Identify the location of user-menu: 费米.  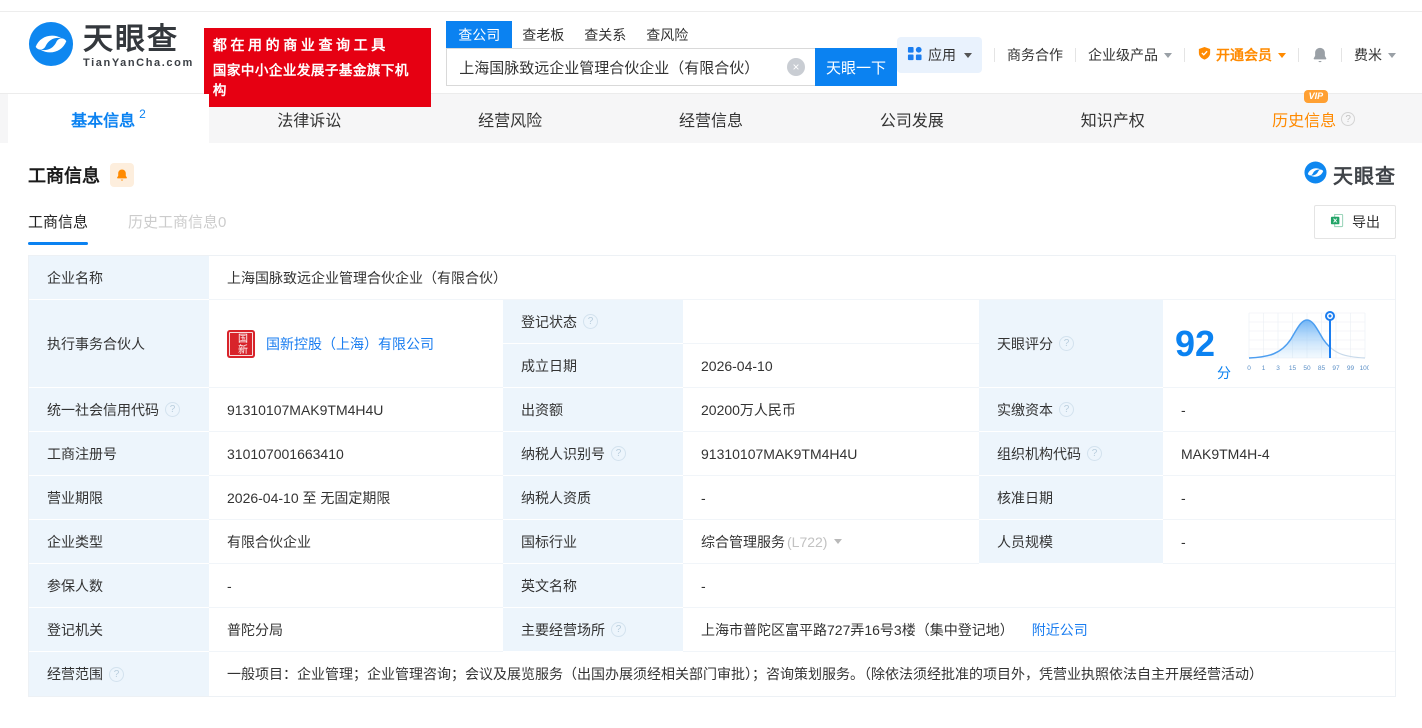
(1375, 55).